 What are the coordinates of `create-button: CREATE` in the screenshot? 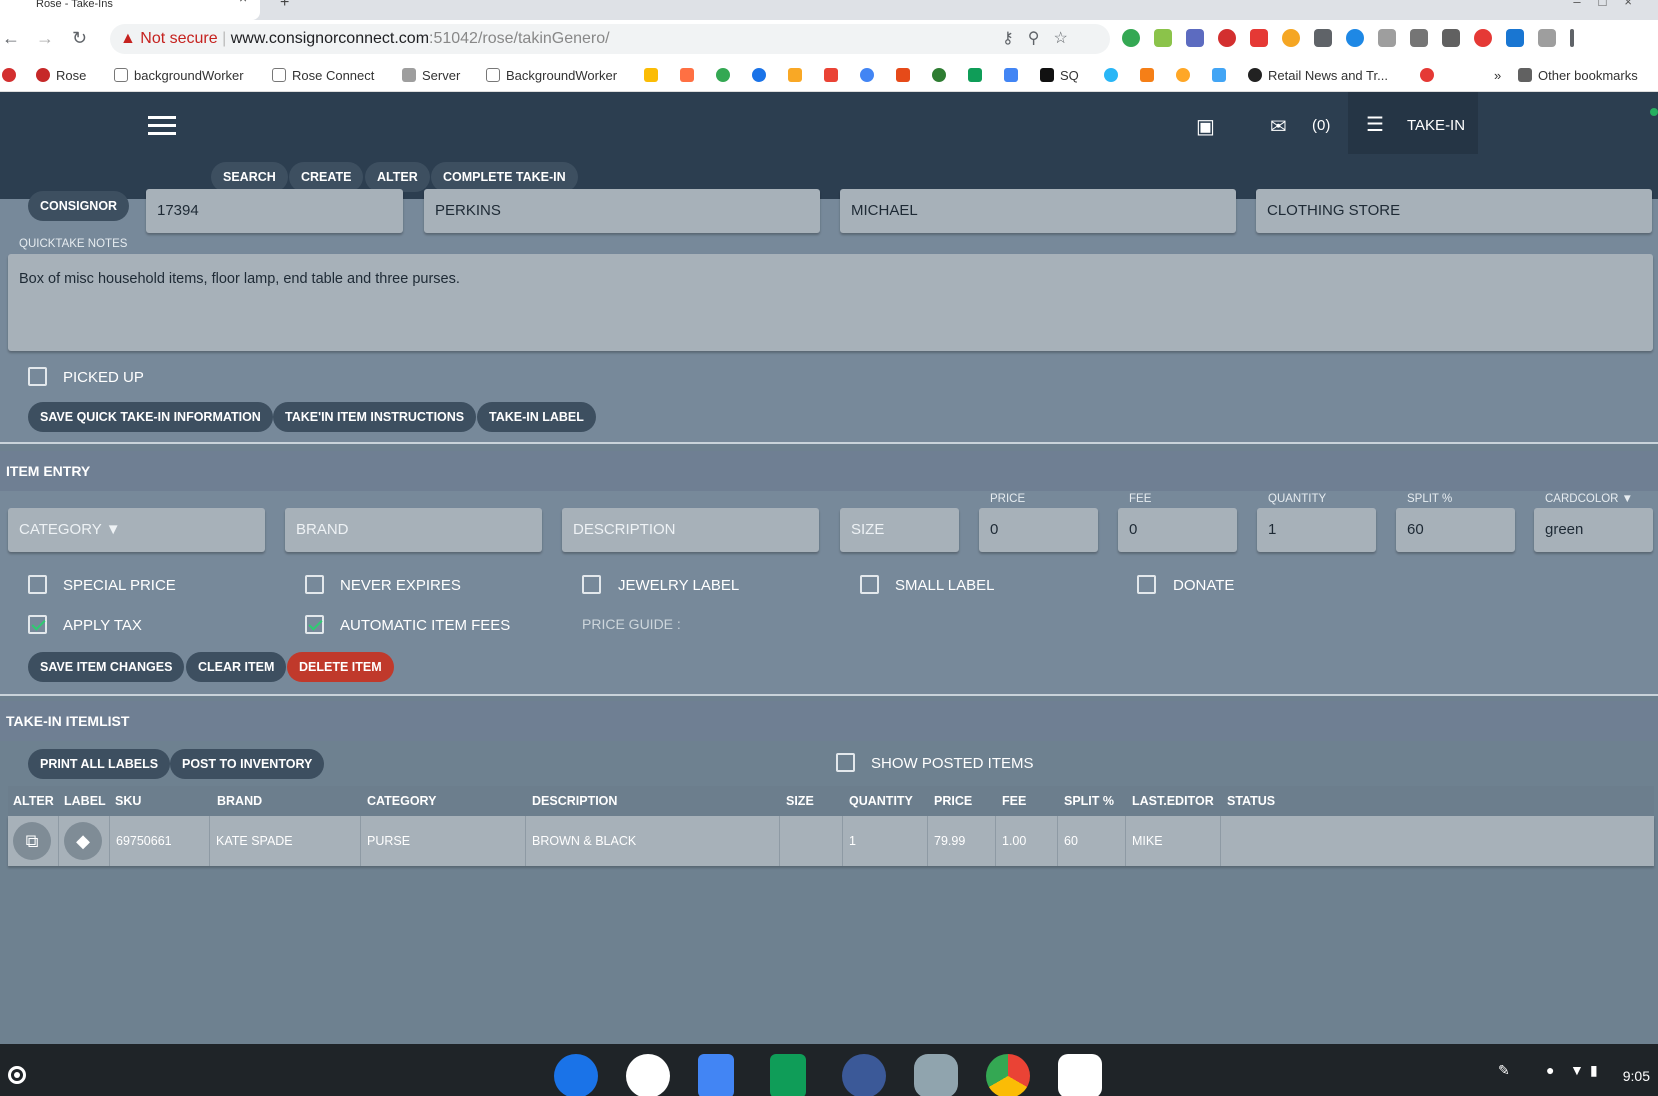 It's located at (326, 177).